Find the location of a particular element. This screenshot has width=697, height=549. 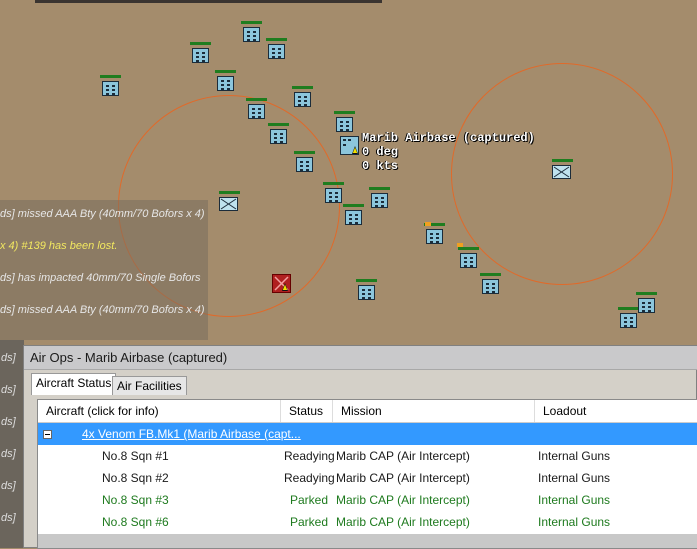

cell-aircraft: No.8 Sqn #3 is located at coordinates (135, 500).